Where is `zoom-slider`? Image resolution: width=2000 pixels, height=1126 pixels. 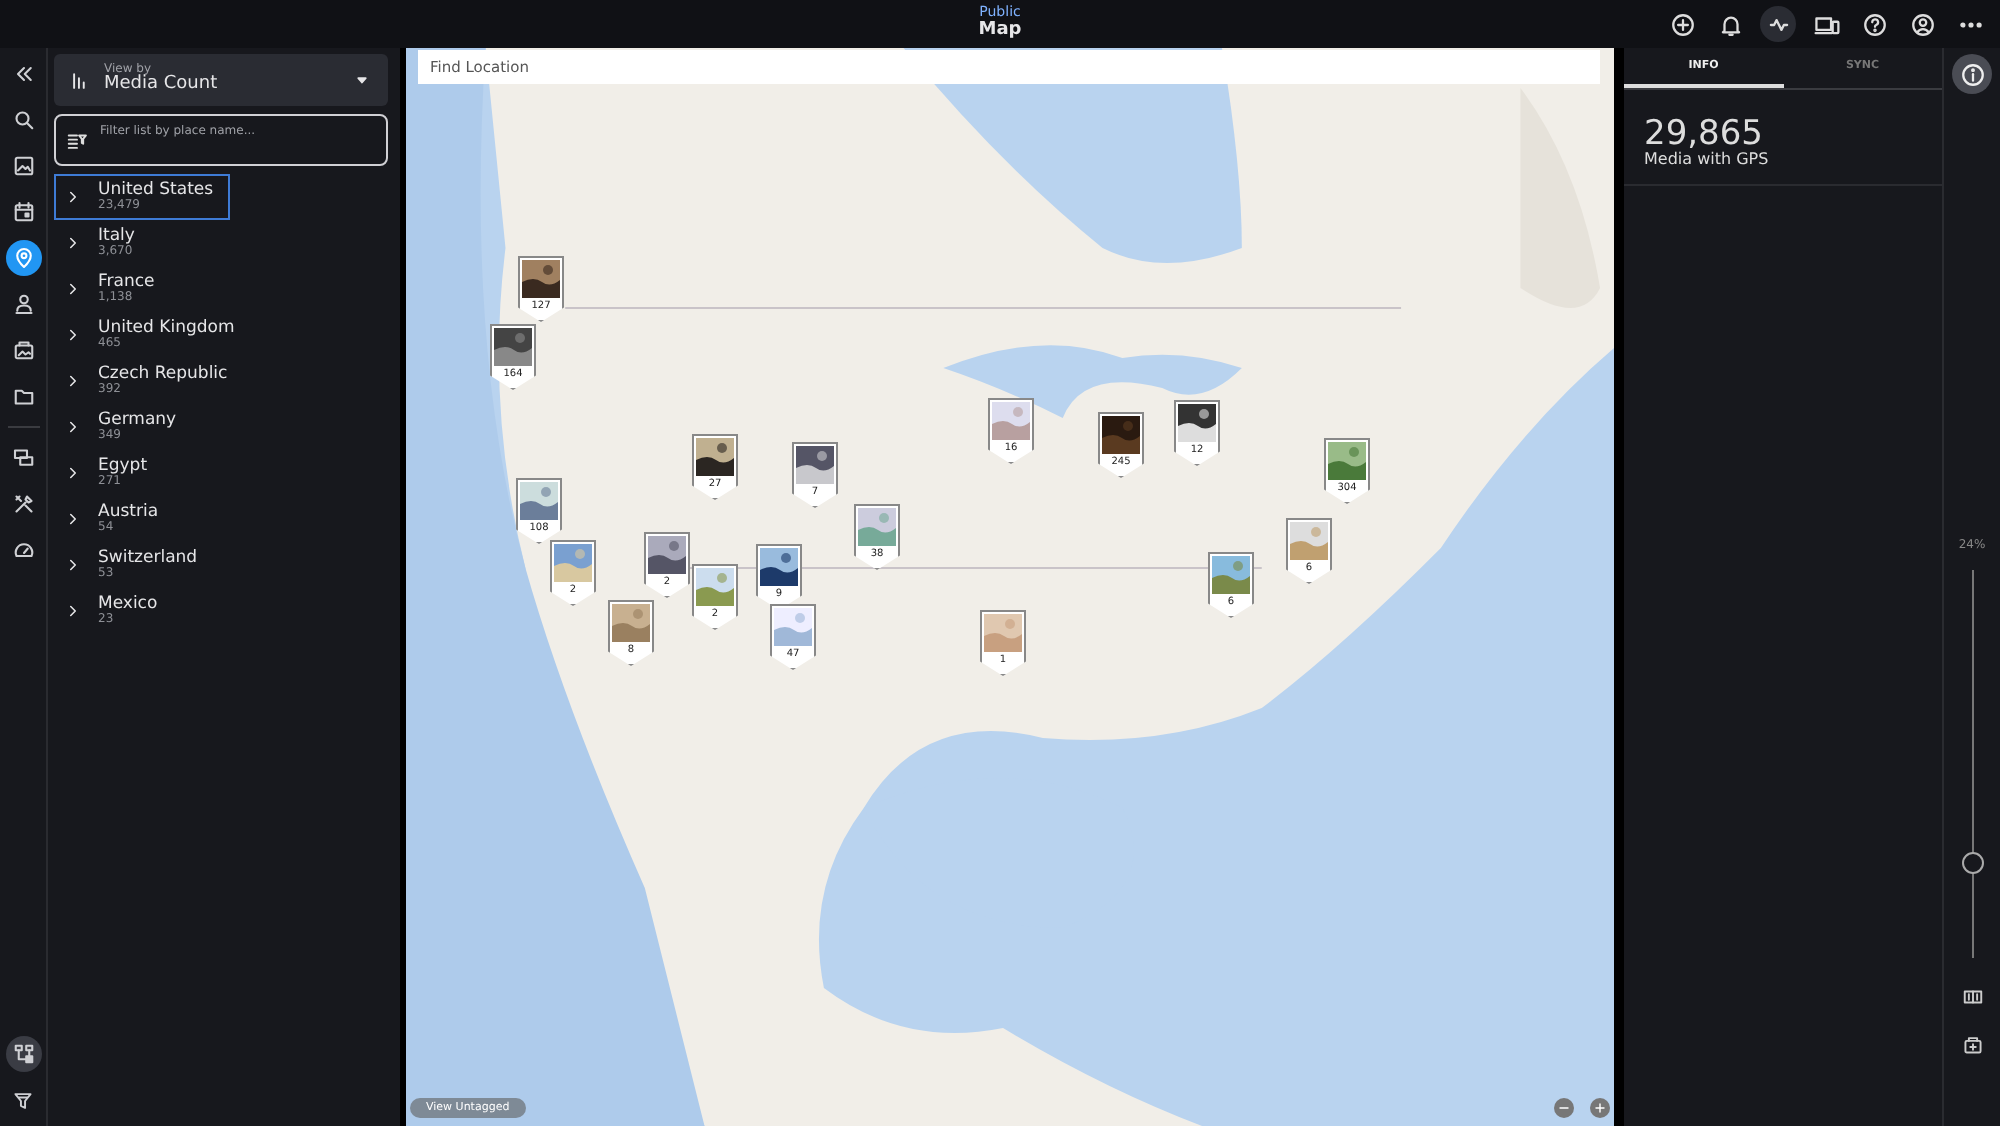 zoom-slider is located at coordinates (1972, 764).